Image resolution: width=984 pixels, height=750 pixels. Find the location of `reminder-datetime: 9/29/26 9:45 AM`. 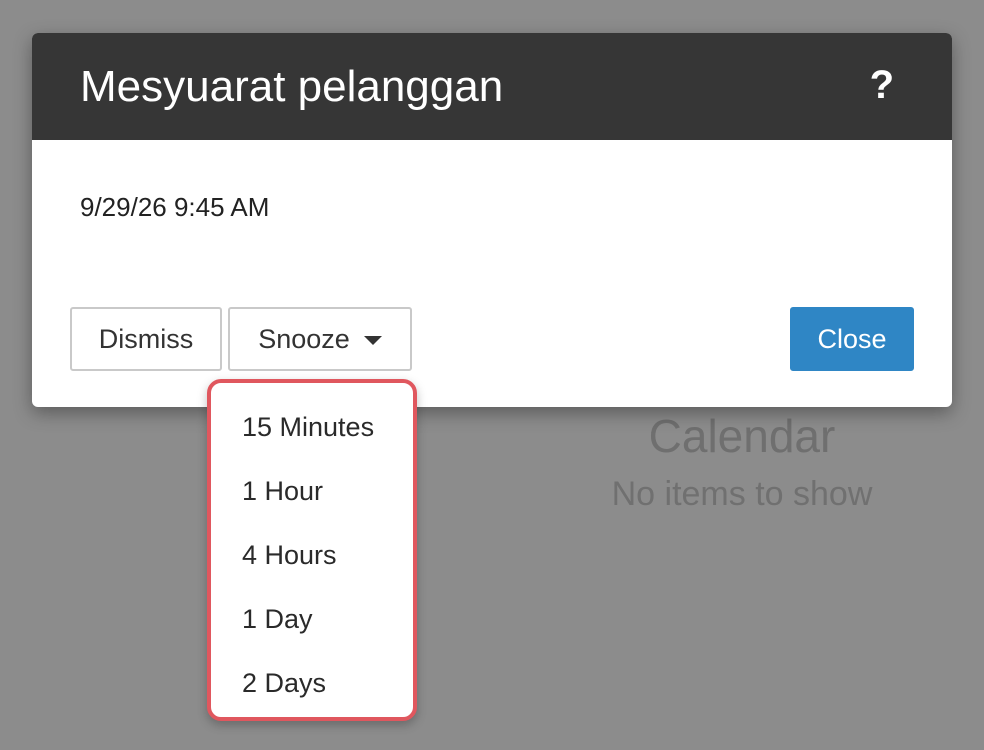

reminder-datetime: 9/29/26 9:45 AM is located at coordinates (175, 207).